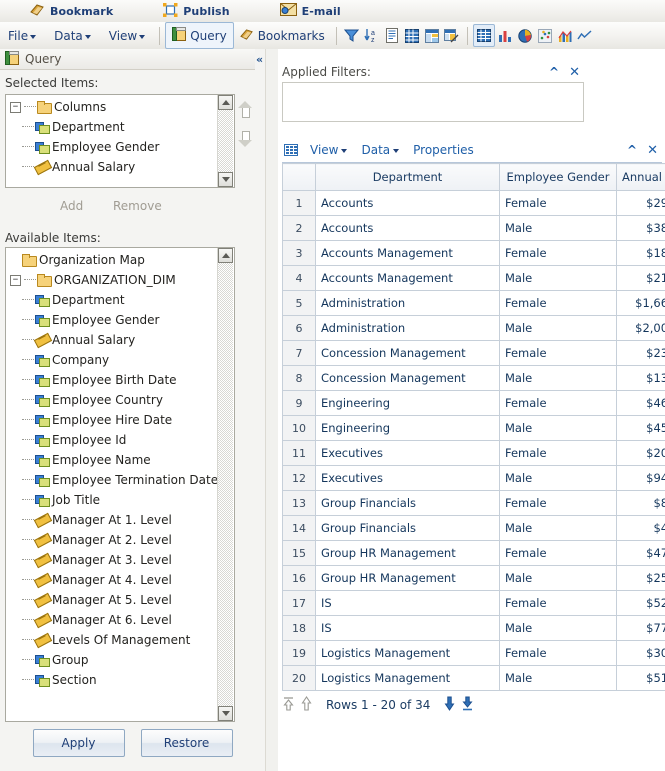  Describe the element at coordinates (306, 705) in the screenshot. I see `prev-page-up-arrow-icon` at that location.